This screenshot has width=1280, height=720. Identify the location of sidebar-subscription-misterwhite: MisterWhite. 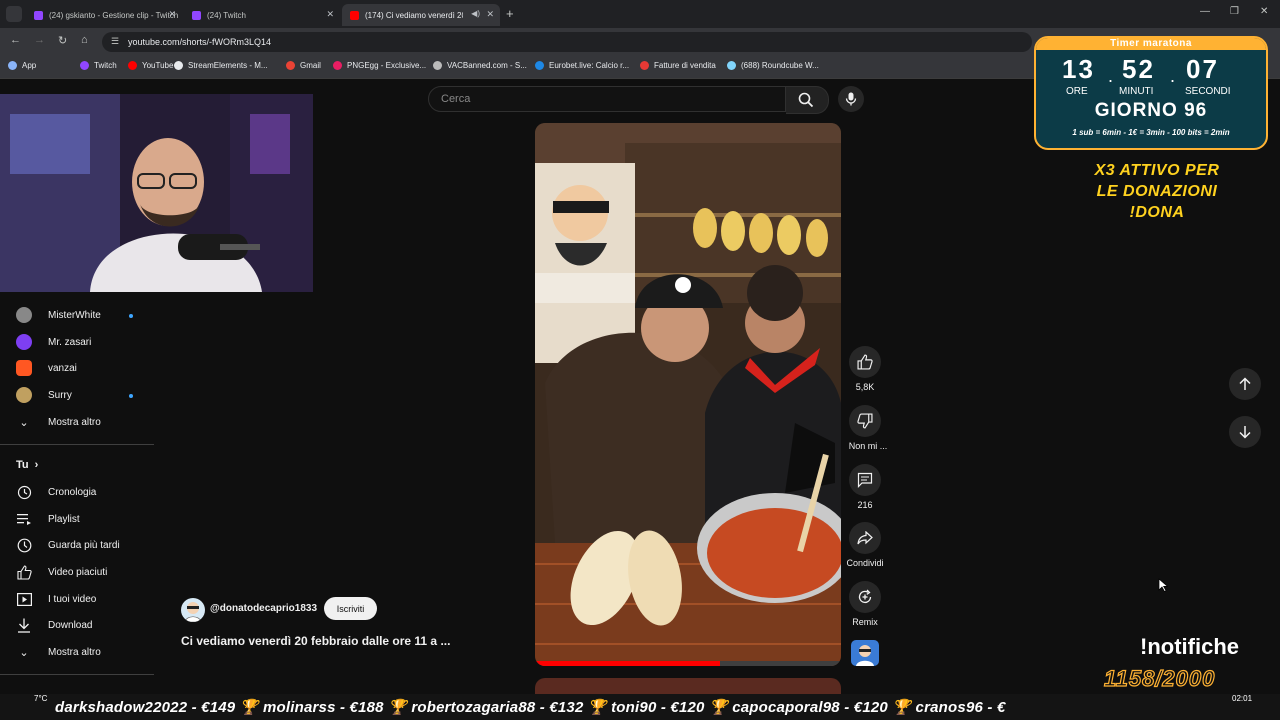
(58, 315).